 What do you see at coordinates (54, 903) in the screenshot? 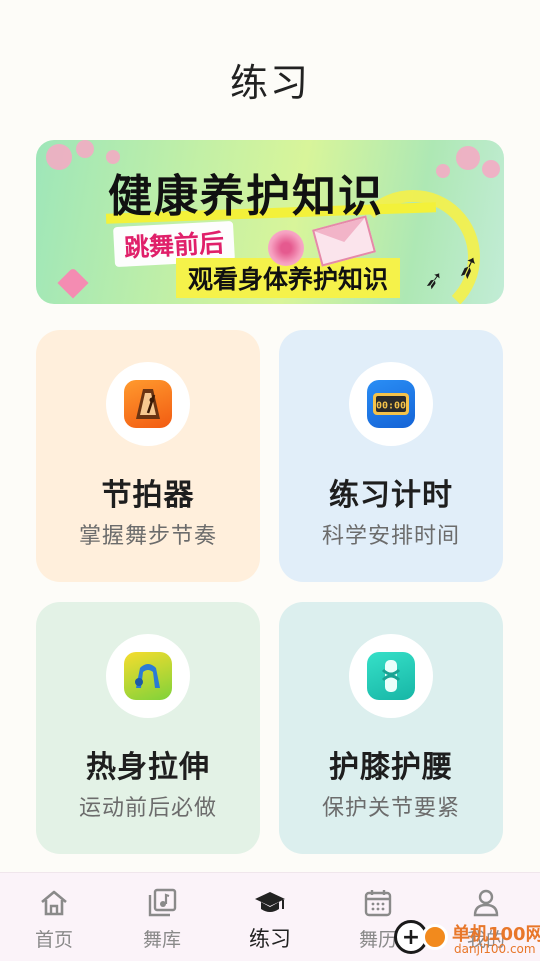
I see `home-icon` at bounding box center [54, 903].